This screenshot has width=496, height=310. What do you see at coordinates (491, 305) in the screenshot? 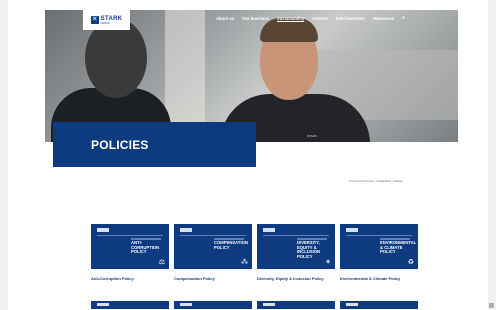
I see `scrollbar-thumb` at bounding box center [491, 305].